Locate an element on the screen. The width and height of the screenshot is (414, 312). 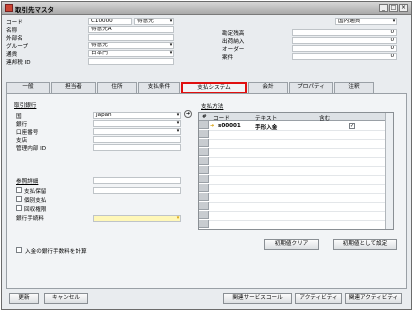
include-charges-checkbox is located at coordinates (19, 250).